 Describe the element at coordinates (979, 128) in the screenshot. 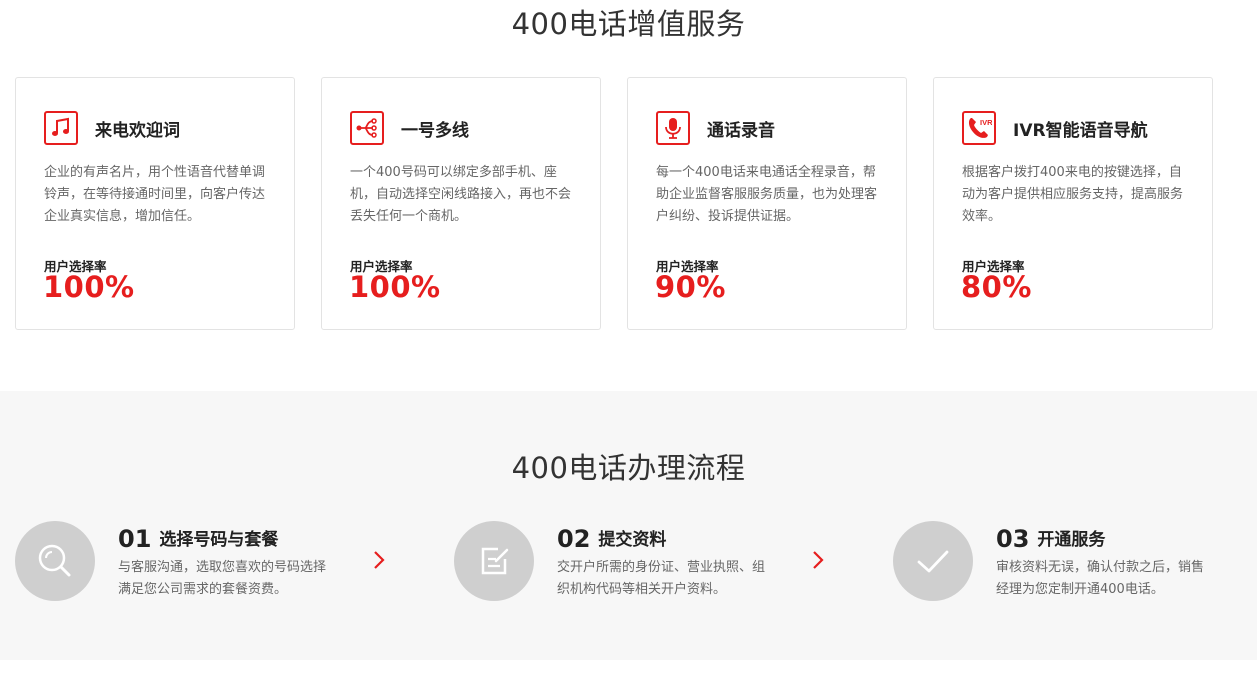

I see `ivr-phone-icon: IVR` at that location.